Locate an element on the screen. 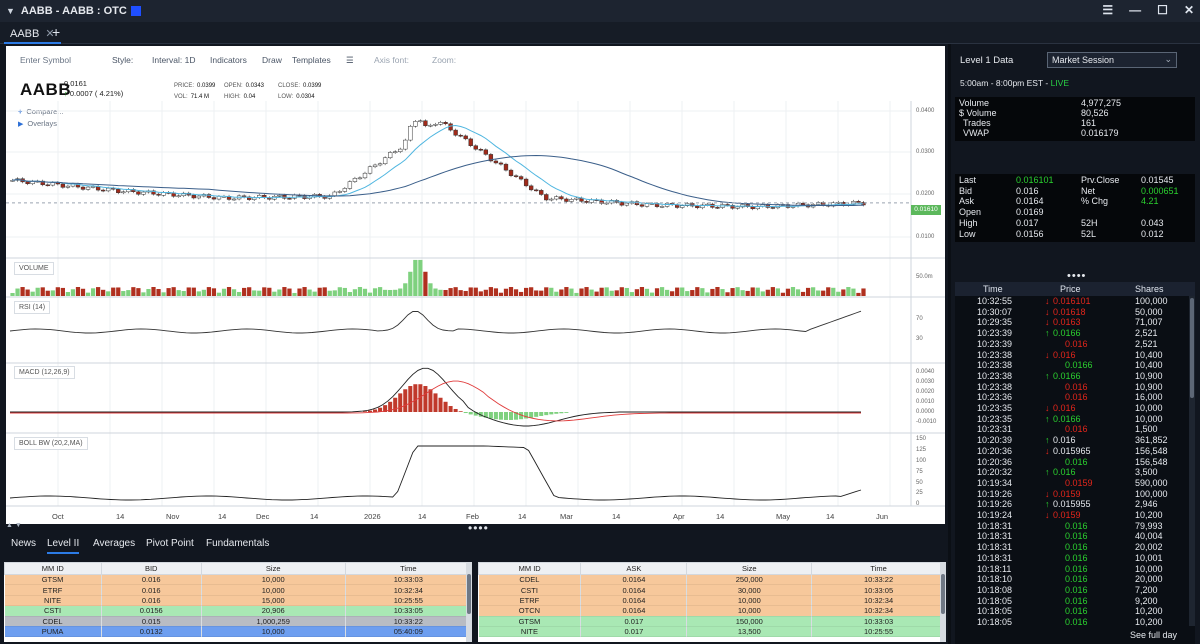  ts-row: 10:29:35 ↓ 0.0163 71,007 is located at coordinates (1072, 322).